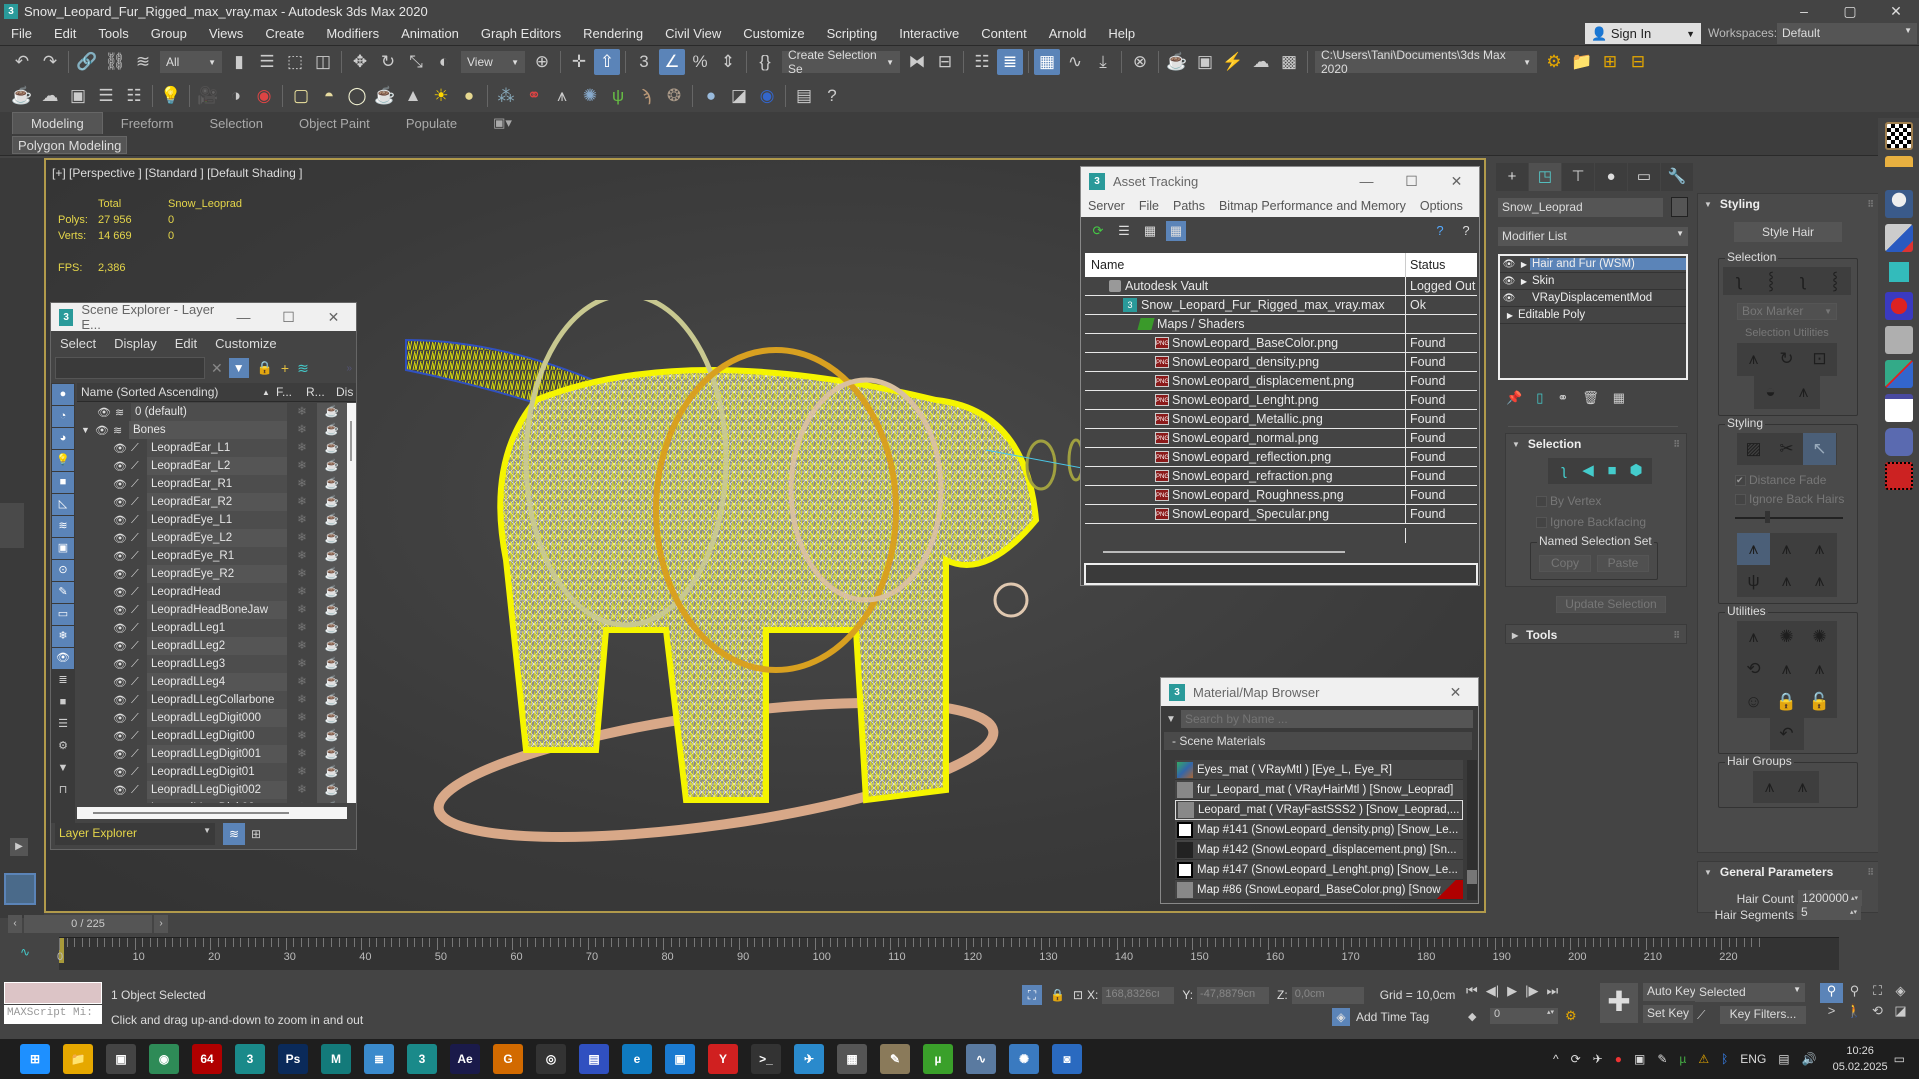 This screenshot has height=1079, width=1919. What do you see at coordinates (285, 368) in the screenshot?
I see `add-layer-icon: +` at bounding box center [285, 368].